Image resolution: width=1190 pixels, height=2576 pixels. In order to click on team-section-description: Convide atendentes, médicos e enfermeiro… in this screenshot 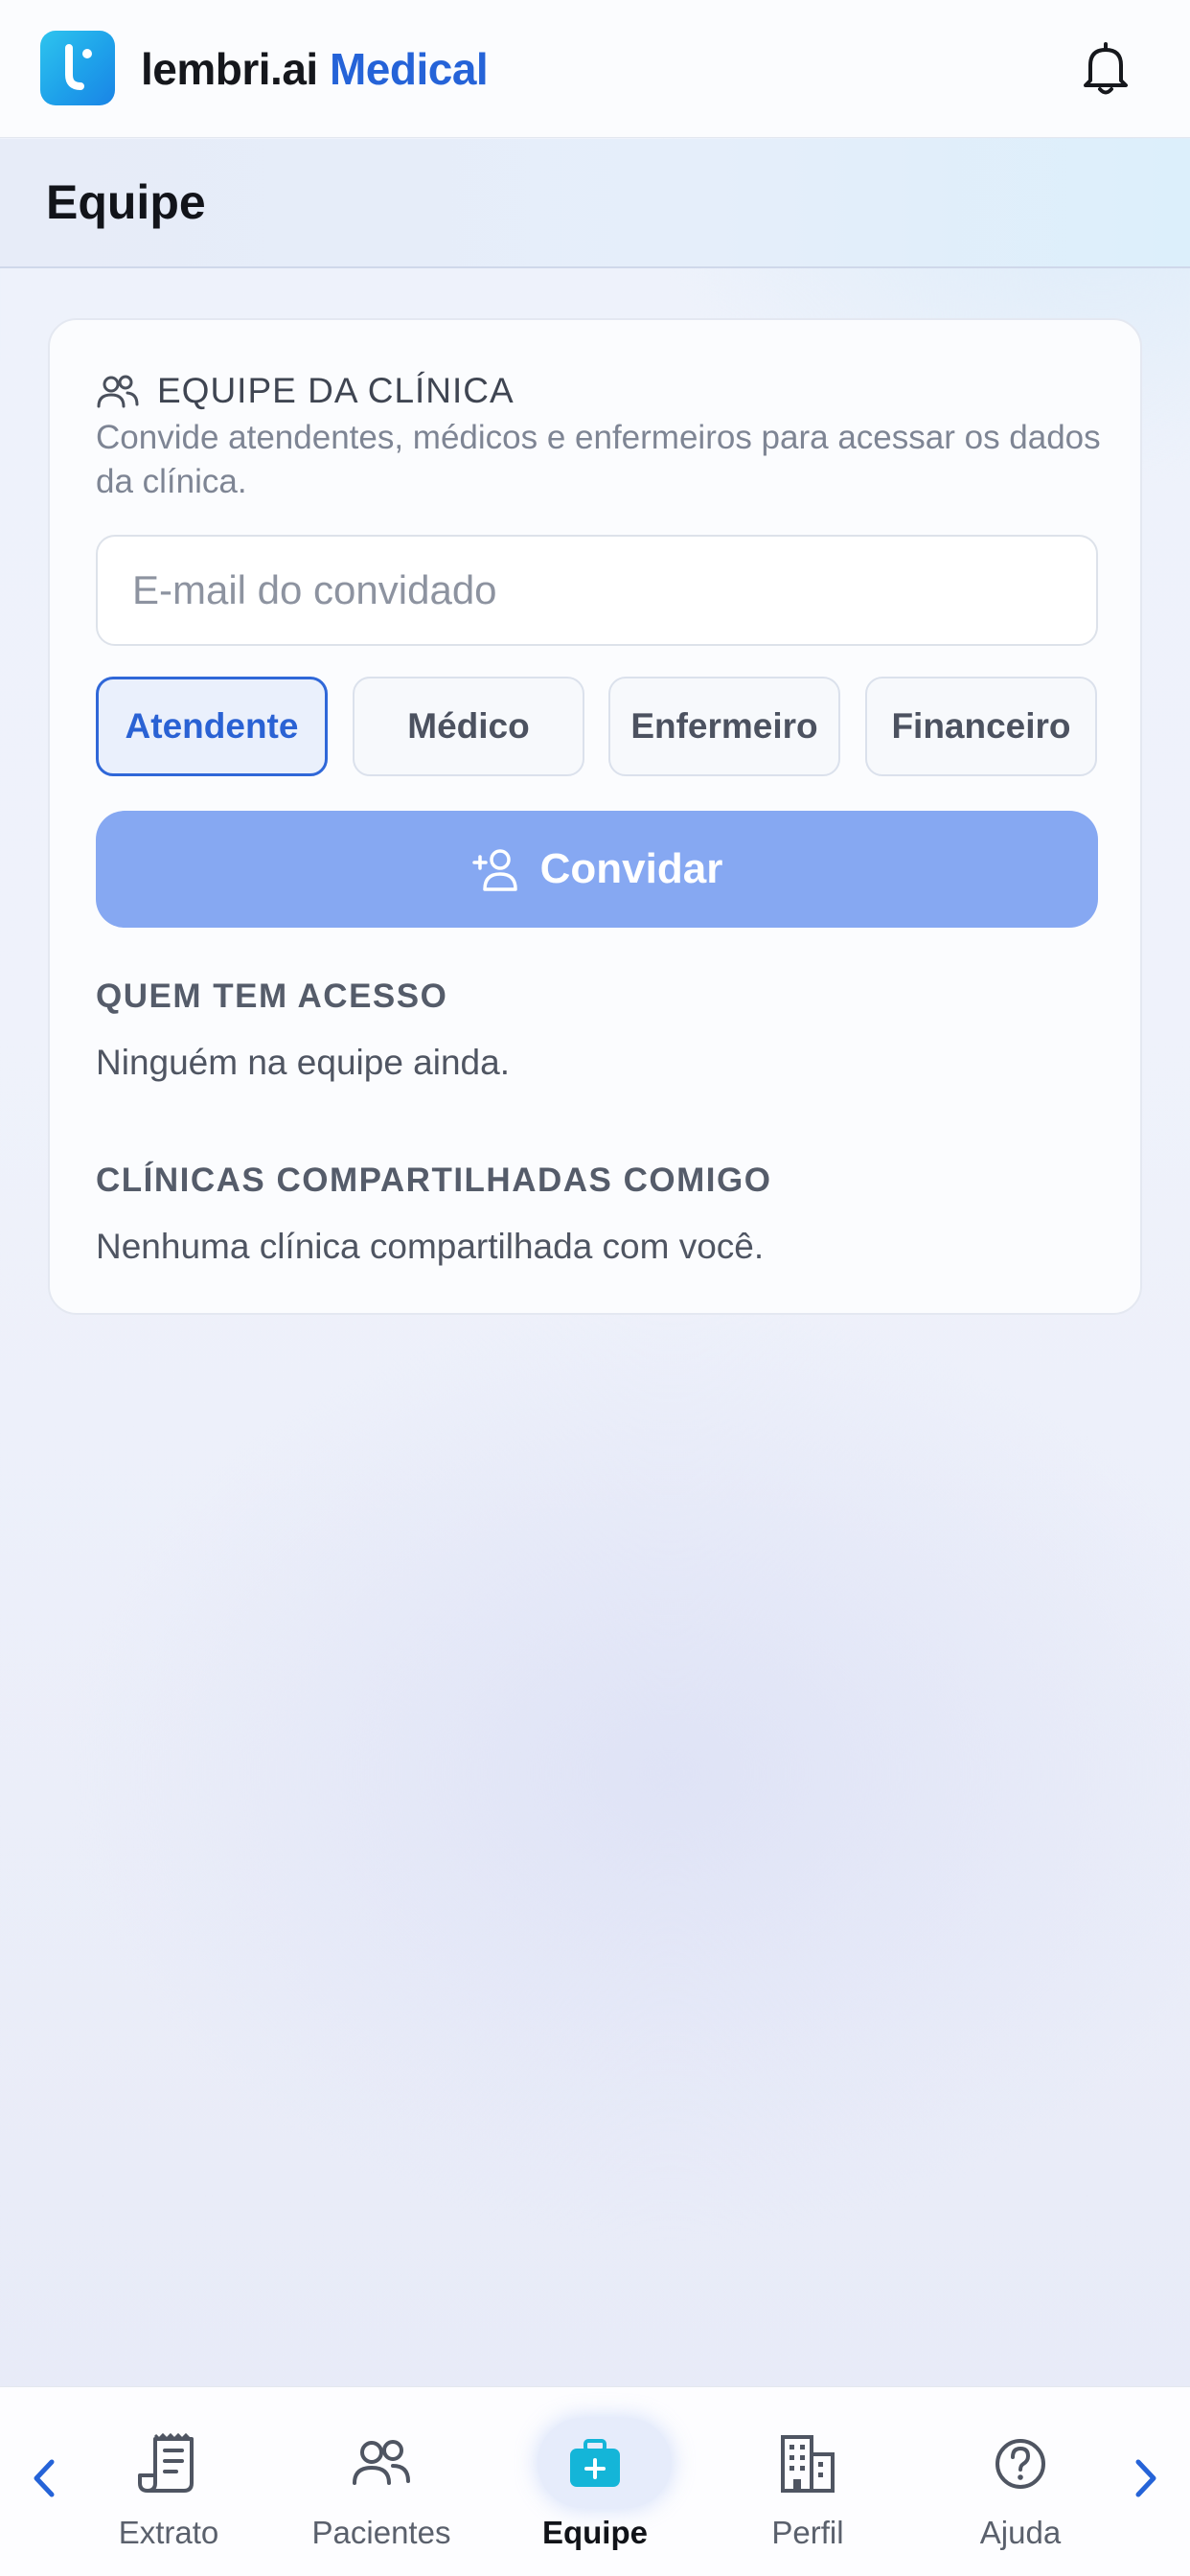, I will do `click(599, 459)`.